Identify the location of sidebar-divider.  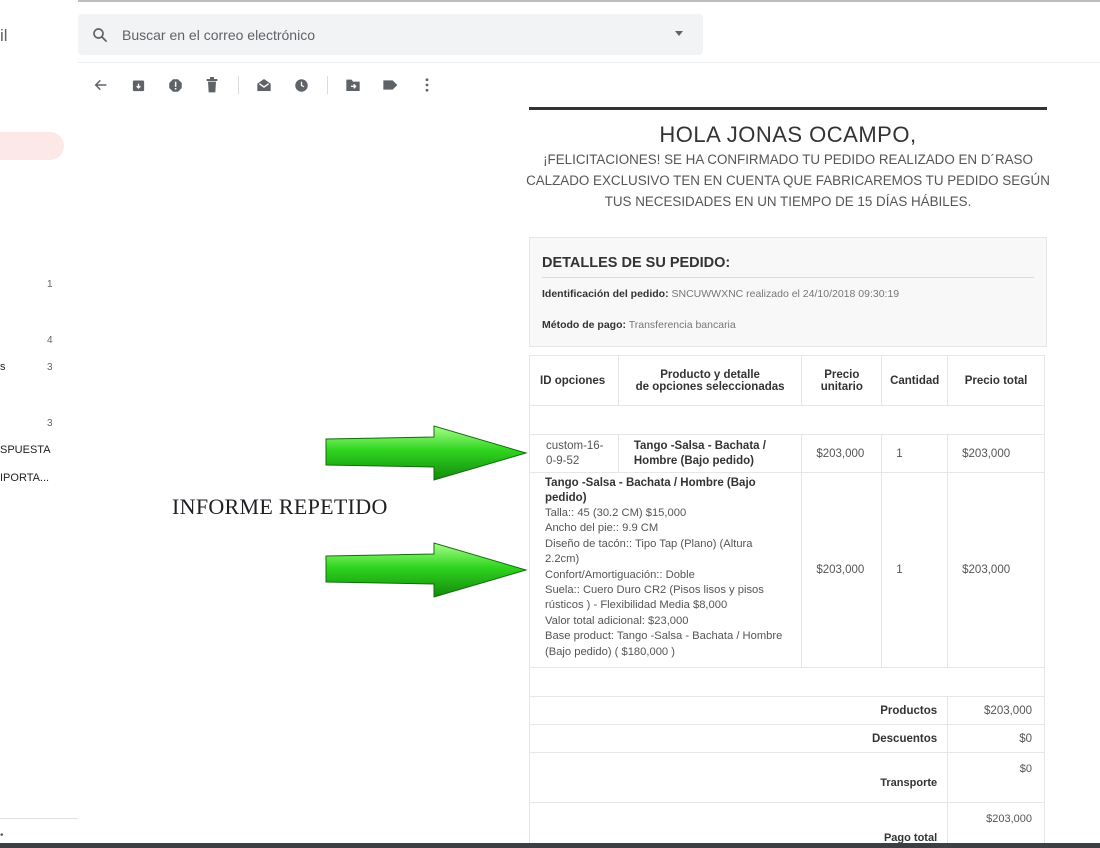
(39, 818).